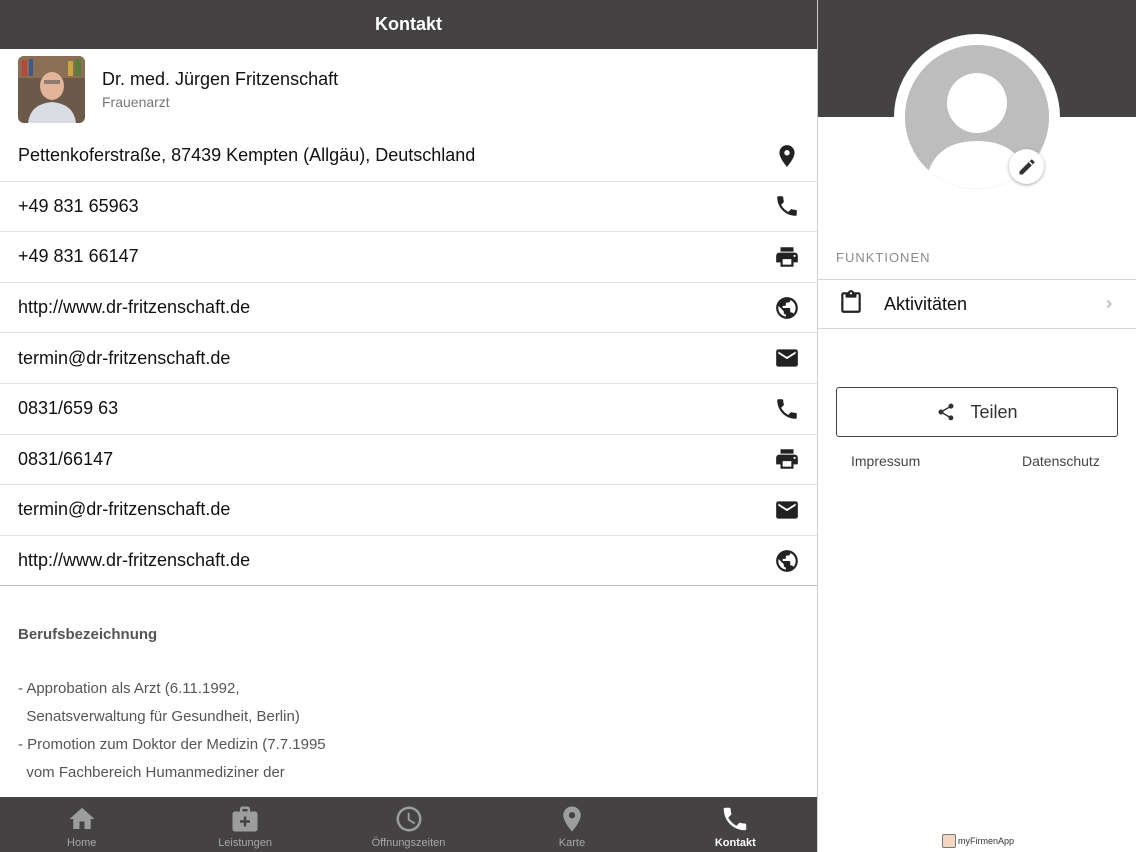  What do you see at coordinates (408, 843) in the screenshot?
I see `tab-label: Öffnungszeiten` at bounding box center [408, 843].